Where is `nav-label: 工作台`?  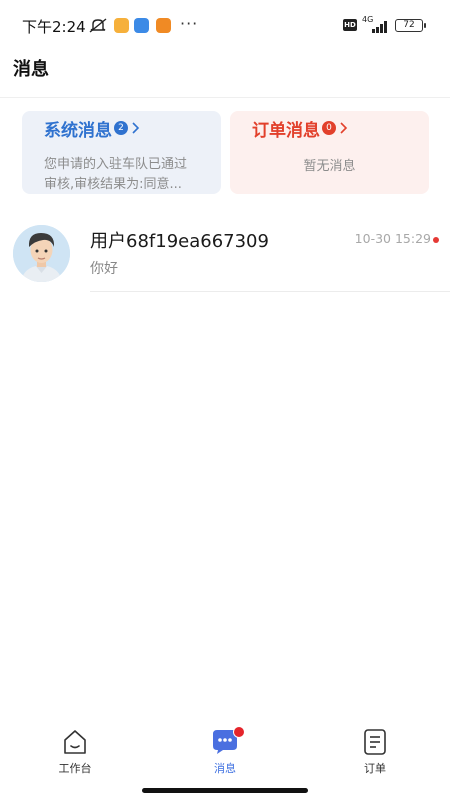 nav-label: 工作台 is located at coordinates (75, 768).